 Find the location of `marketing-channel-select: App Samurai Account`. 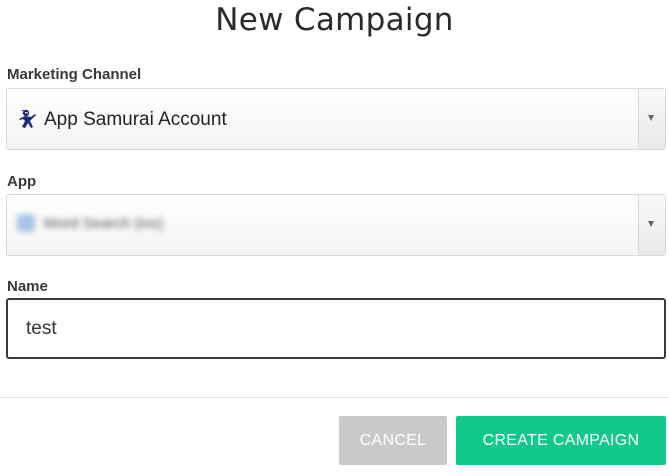

marketing-channel-select: App Samurai Account is located at coordinates (336, 119).